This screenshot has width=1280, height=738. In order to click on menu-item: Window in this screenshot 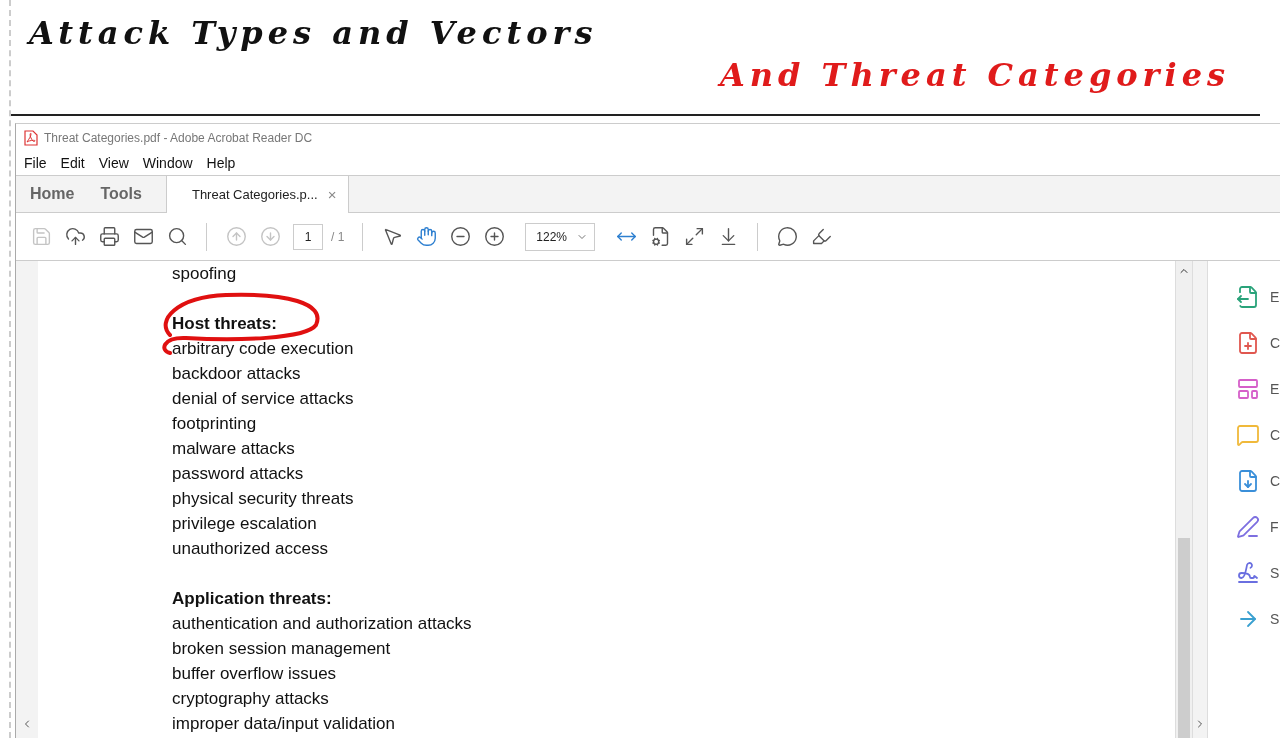, I will do `click(167, 163)`.